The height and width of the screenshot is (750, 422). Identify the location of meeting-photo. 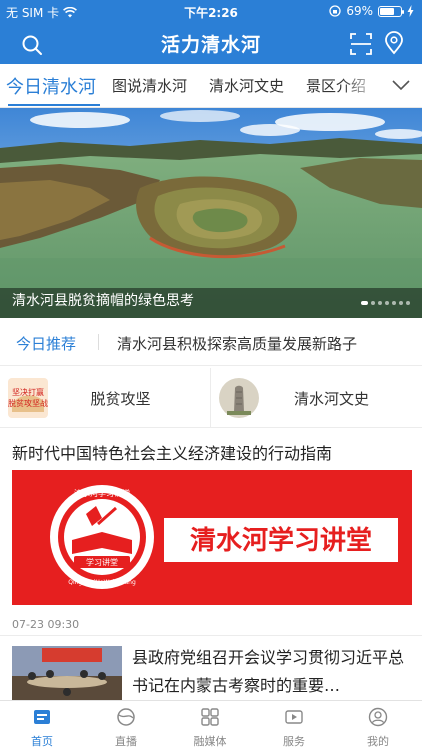
(67, 673).